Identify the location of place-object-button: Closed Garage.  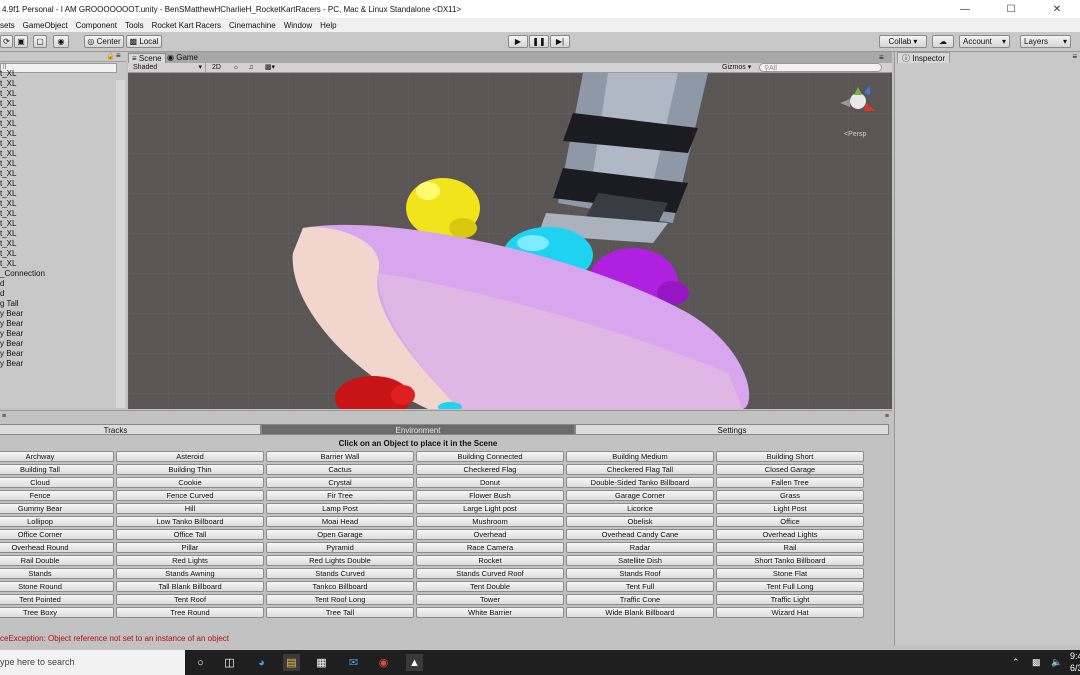
(790, 469).